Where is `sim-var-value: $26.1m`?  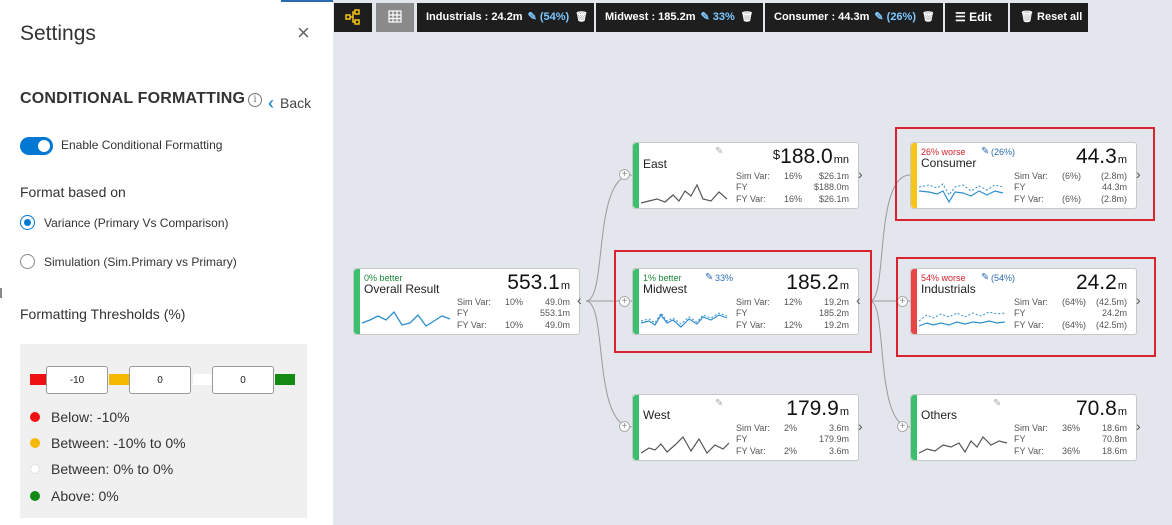
sim-var-value: $26.1m is located at coordinates (833, 176).